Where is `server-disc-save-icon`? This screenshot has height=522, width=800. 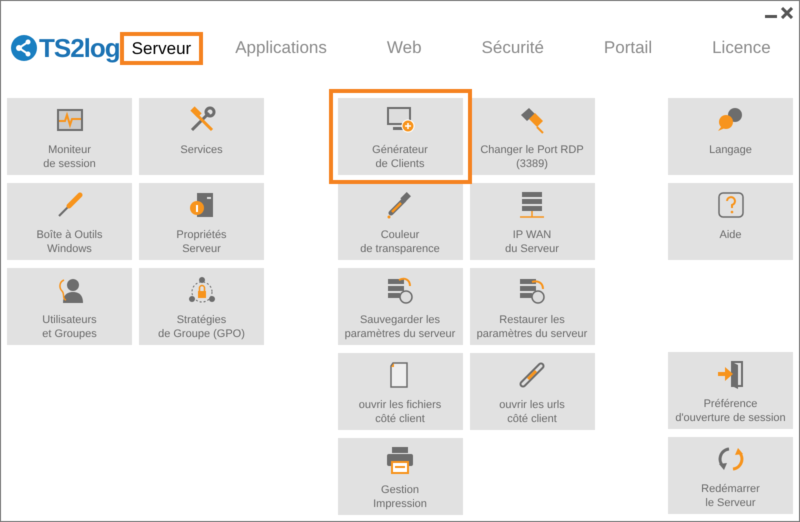 server-disc-save-icon is located at coordinates (400, 290).